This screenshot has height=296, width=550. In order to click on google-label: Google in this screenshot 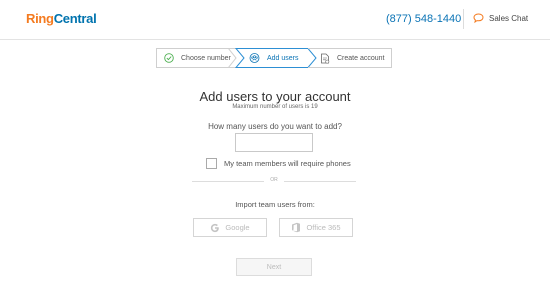, I will do `click(237, 227)`.